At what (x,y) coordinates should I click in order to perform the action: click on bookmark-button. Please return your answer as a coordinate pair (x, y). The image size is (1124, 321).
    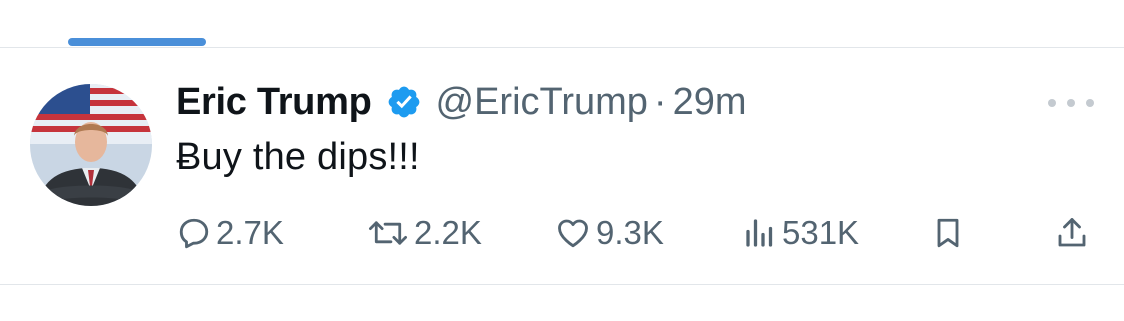
    Looking at the image, I should click on (948, 233).